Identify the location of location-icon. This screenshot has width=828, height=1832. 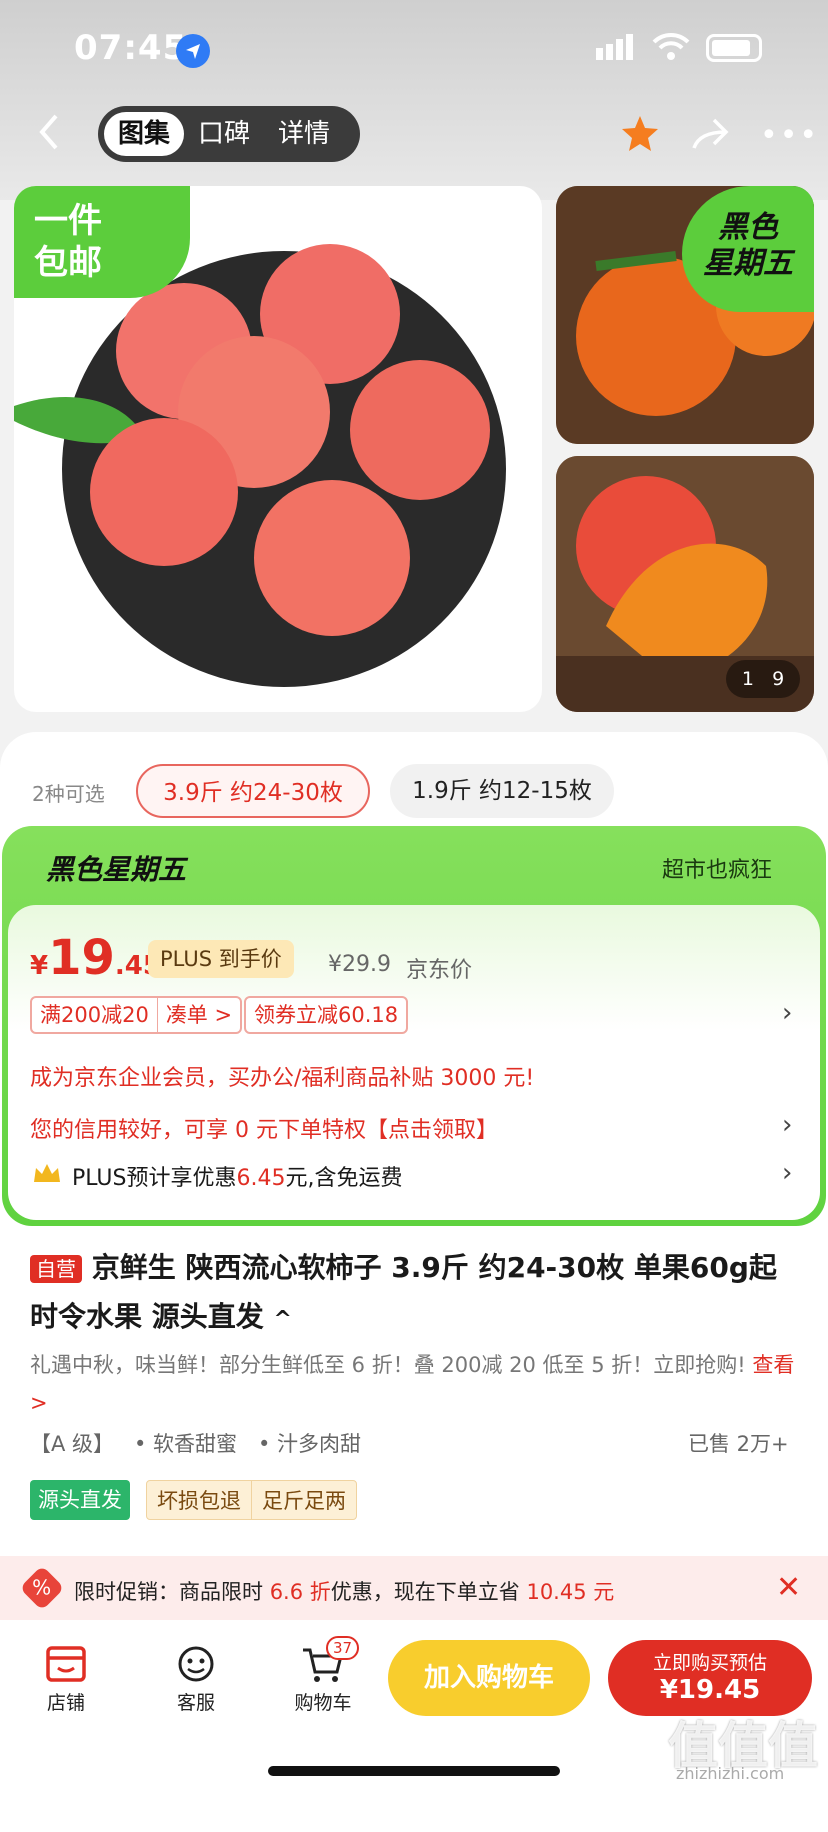
(193, 51).